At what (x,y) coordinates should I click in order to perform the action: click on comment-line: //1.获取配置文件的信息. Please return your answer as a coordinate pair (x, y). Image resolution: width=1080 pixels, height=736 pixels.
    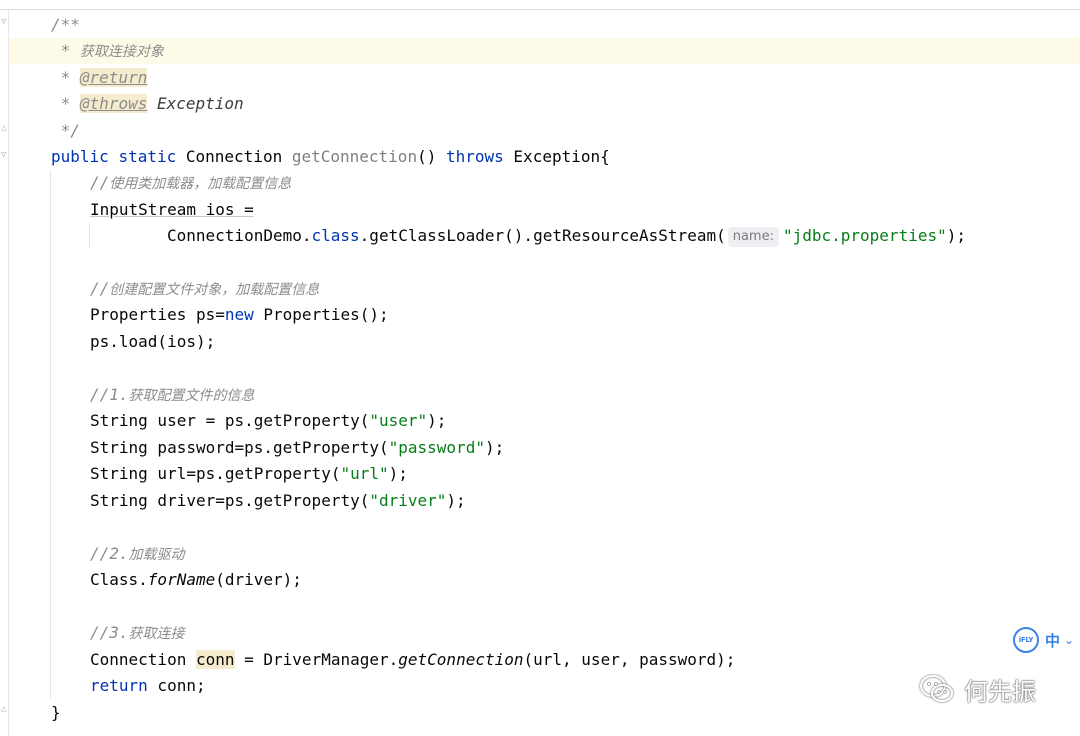
    Looking at the image, I should click on (172, 394).